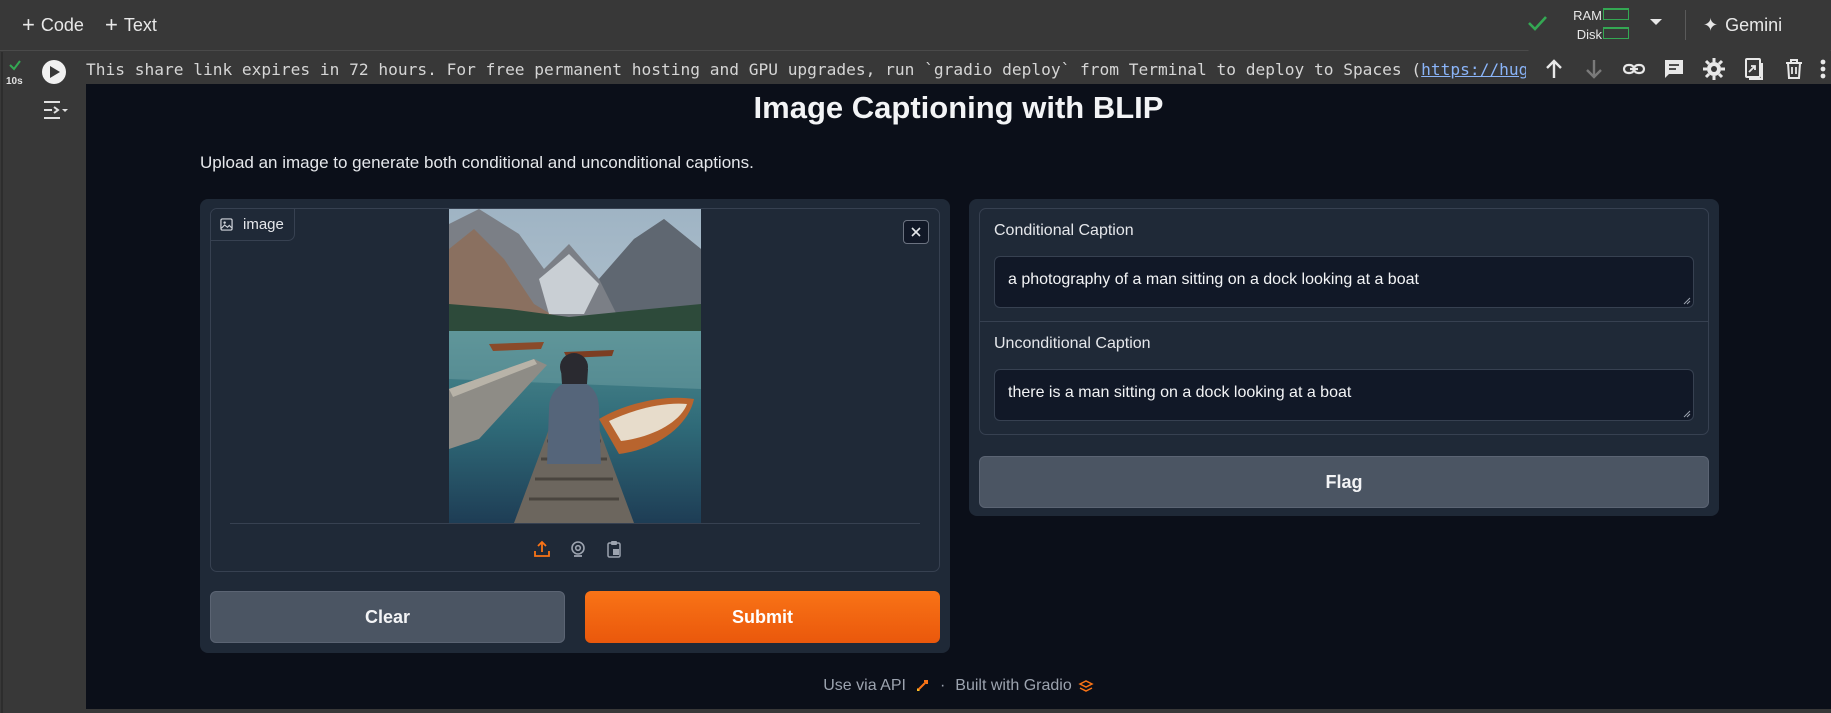 Image resolution: width=1831 pixels, height=713 pixels. Describe the element at coordinates (2, 382) in the screenshot. I see `cell-focus-line` at that location.